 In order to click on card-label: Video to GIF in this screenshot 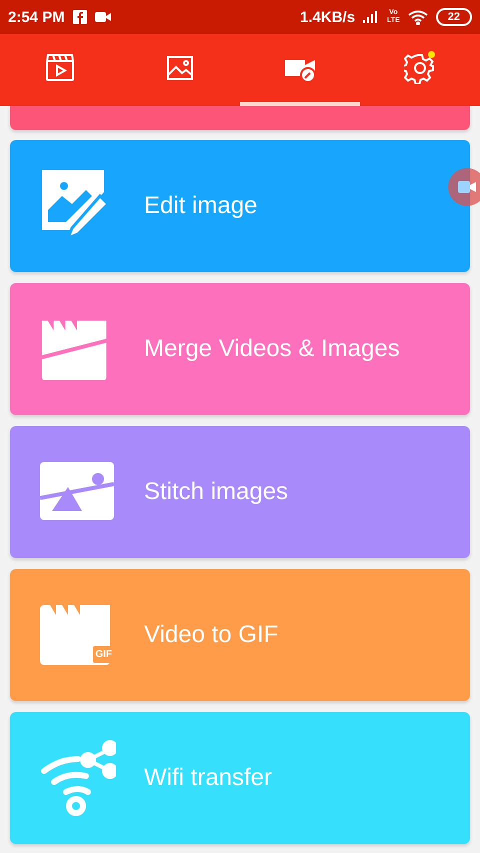, I will do `click(211, 635)`.